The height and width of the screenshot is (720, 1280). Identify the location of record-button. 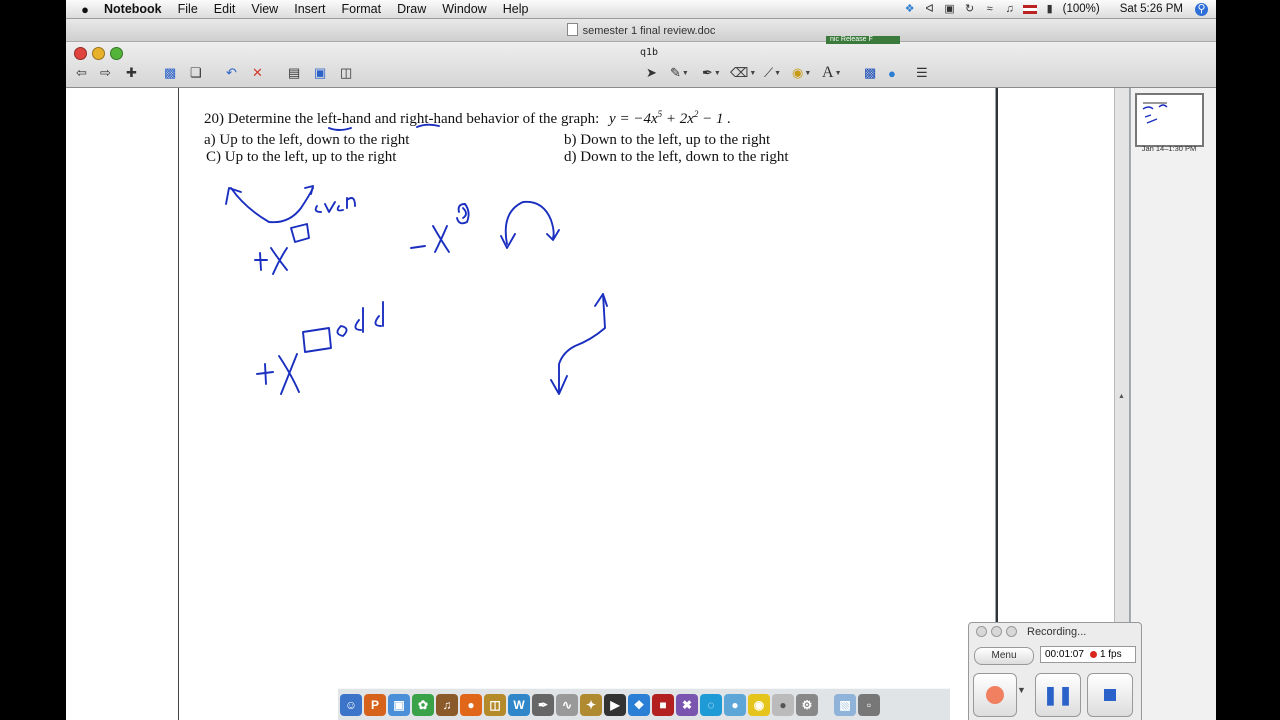
(995, 695).